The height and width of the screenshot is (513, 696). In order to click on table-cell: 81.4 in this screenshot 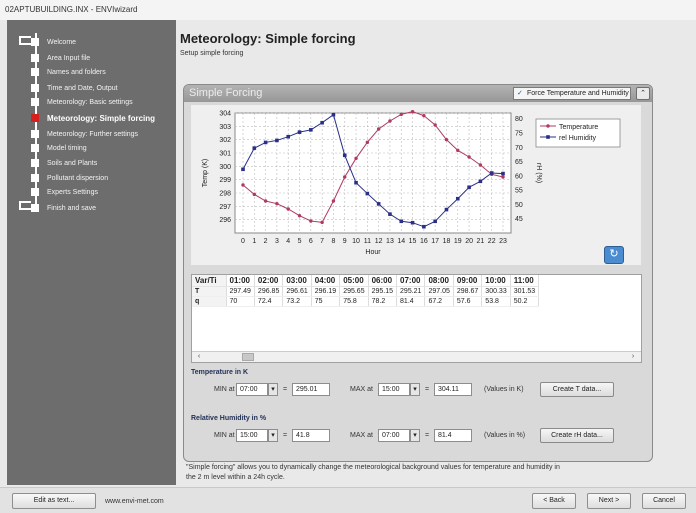, I will do `click(411, 301)`.